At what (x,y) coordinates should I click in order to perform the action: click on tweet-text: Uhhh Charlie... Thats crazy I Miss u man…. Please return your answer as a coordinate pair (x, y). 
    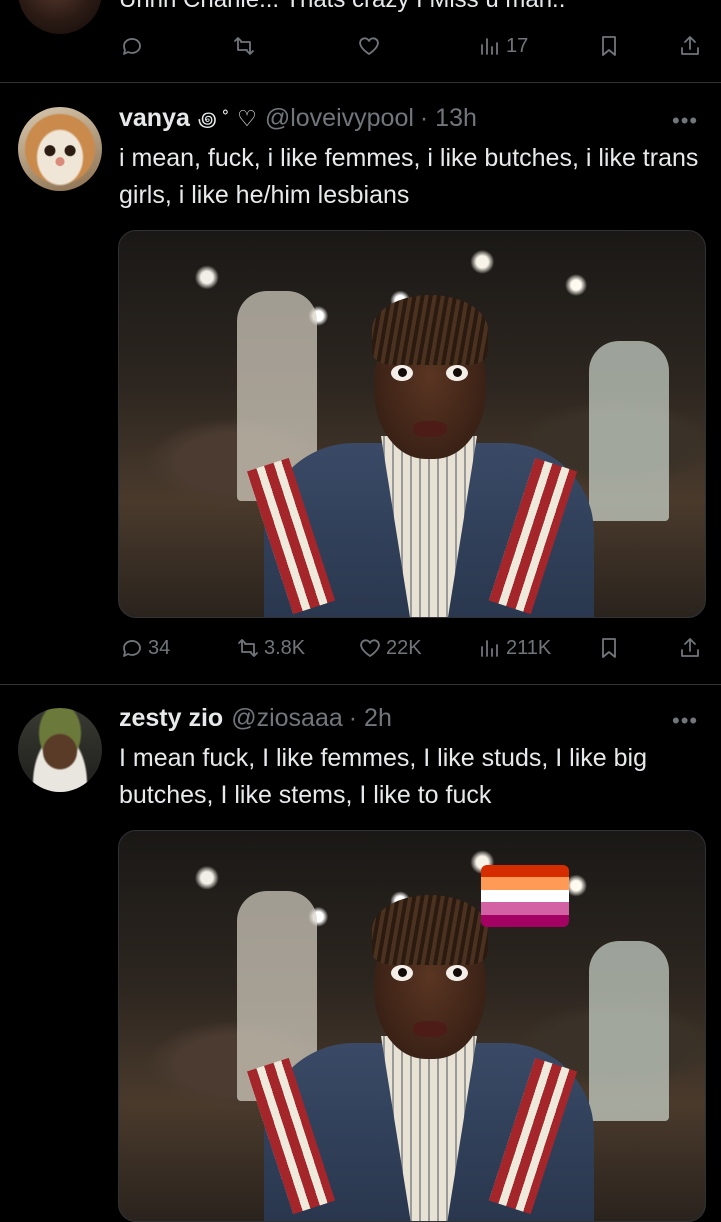
    Looking at the image, I should click on (342, 7).